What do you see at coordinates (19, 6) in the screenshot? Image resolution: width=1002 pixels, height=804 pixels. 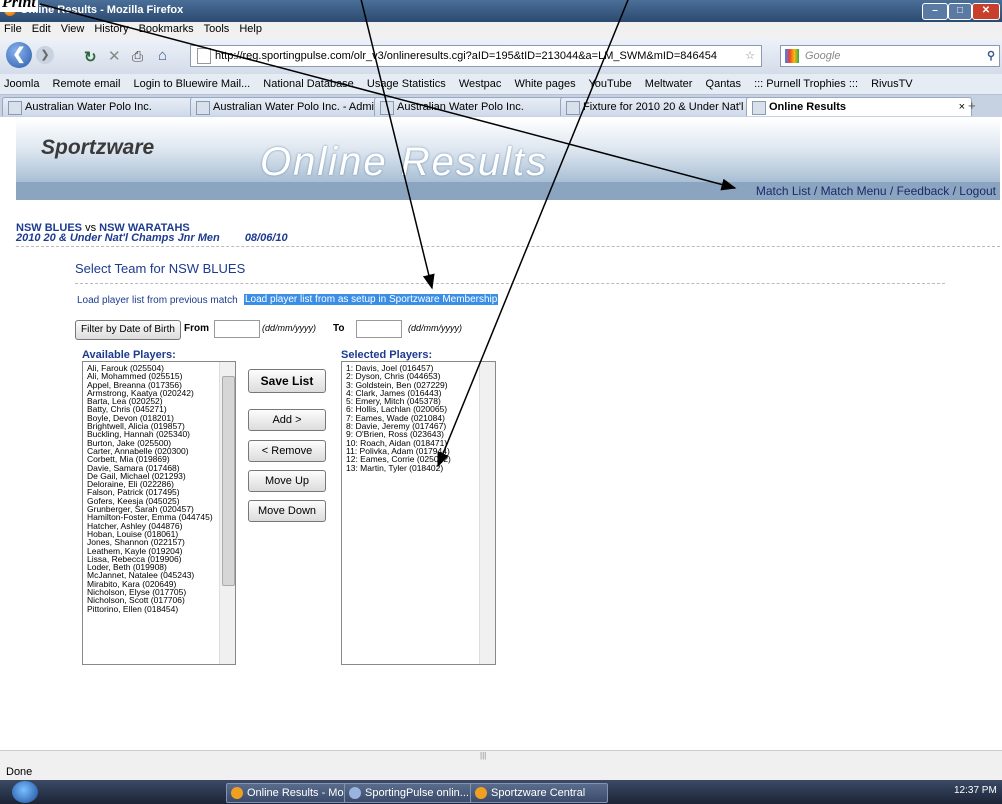 I see `corner-annotation: Print` at bounding box center [19, 6].